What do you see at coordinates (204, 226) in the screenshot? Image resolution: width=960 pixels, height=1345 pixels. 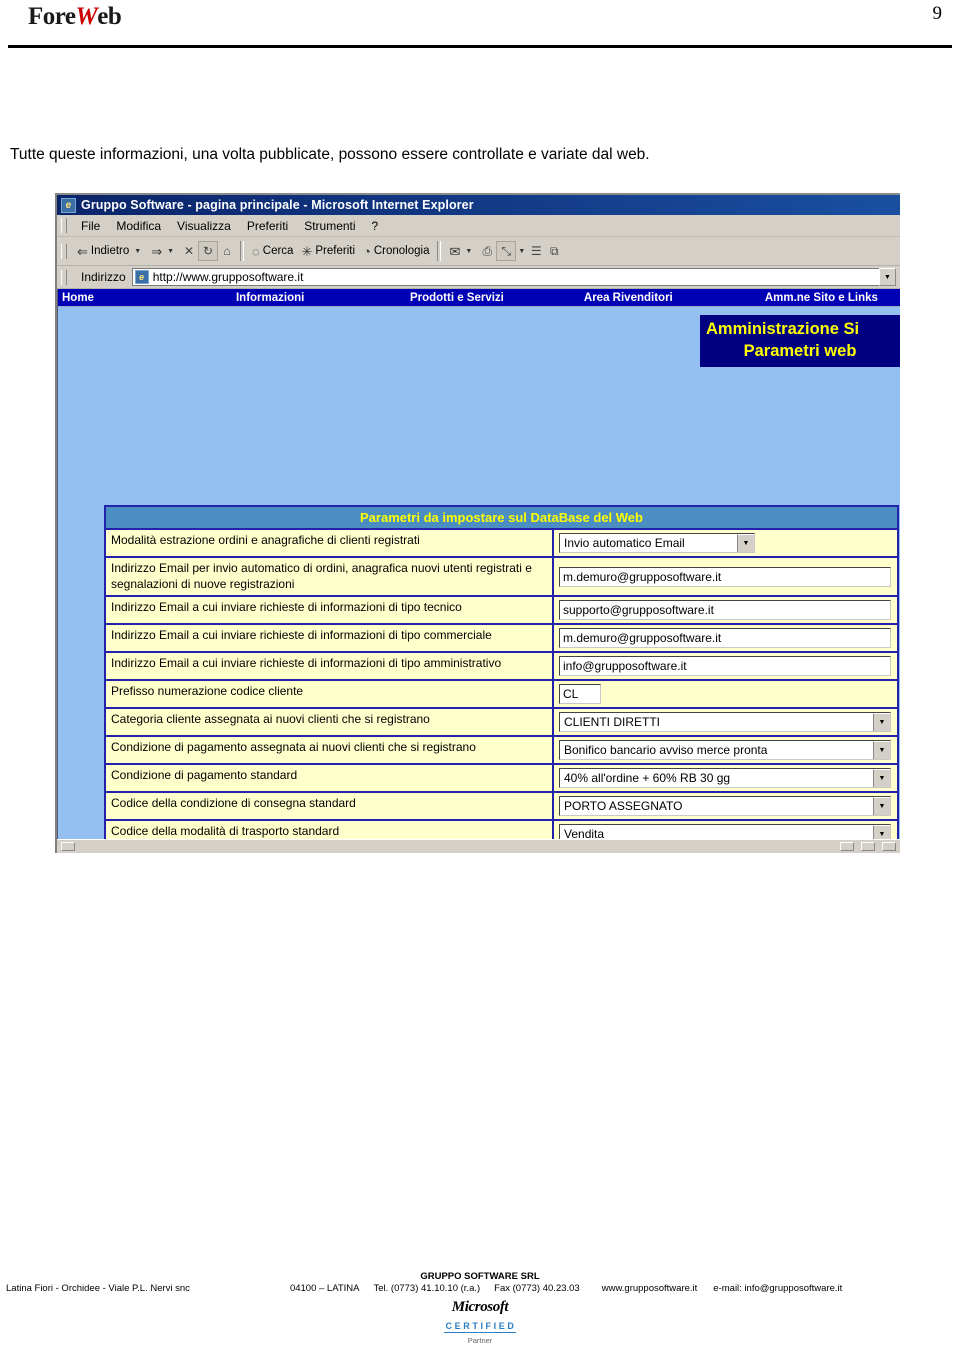 I see `menu-item-visualizza: Visualizza` at bounding box center [204, 226].